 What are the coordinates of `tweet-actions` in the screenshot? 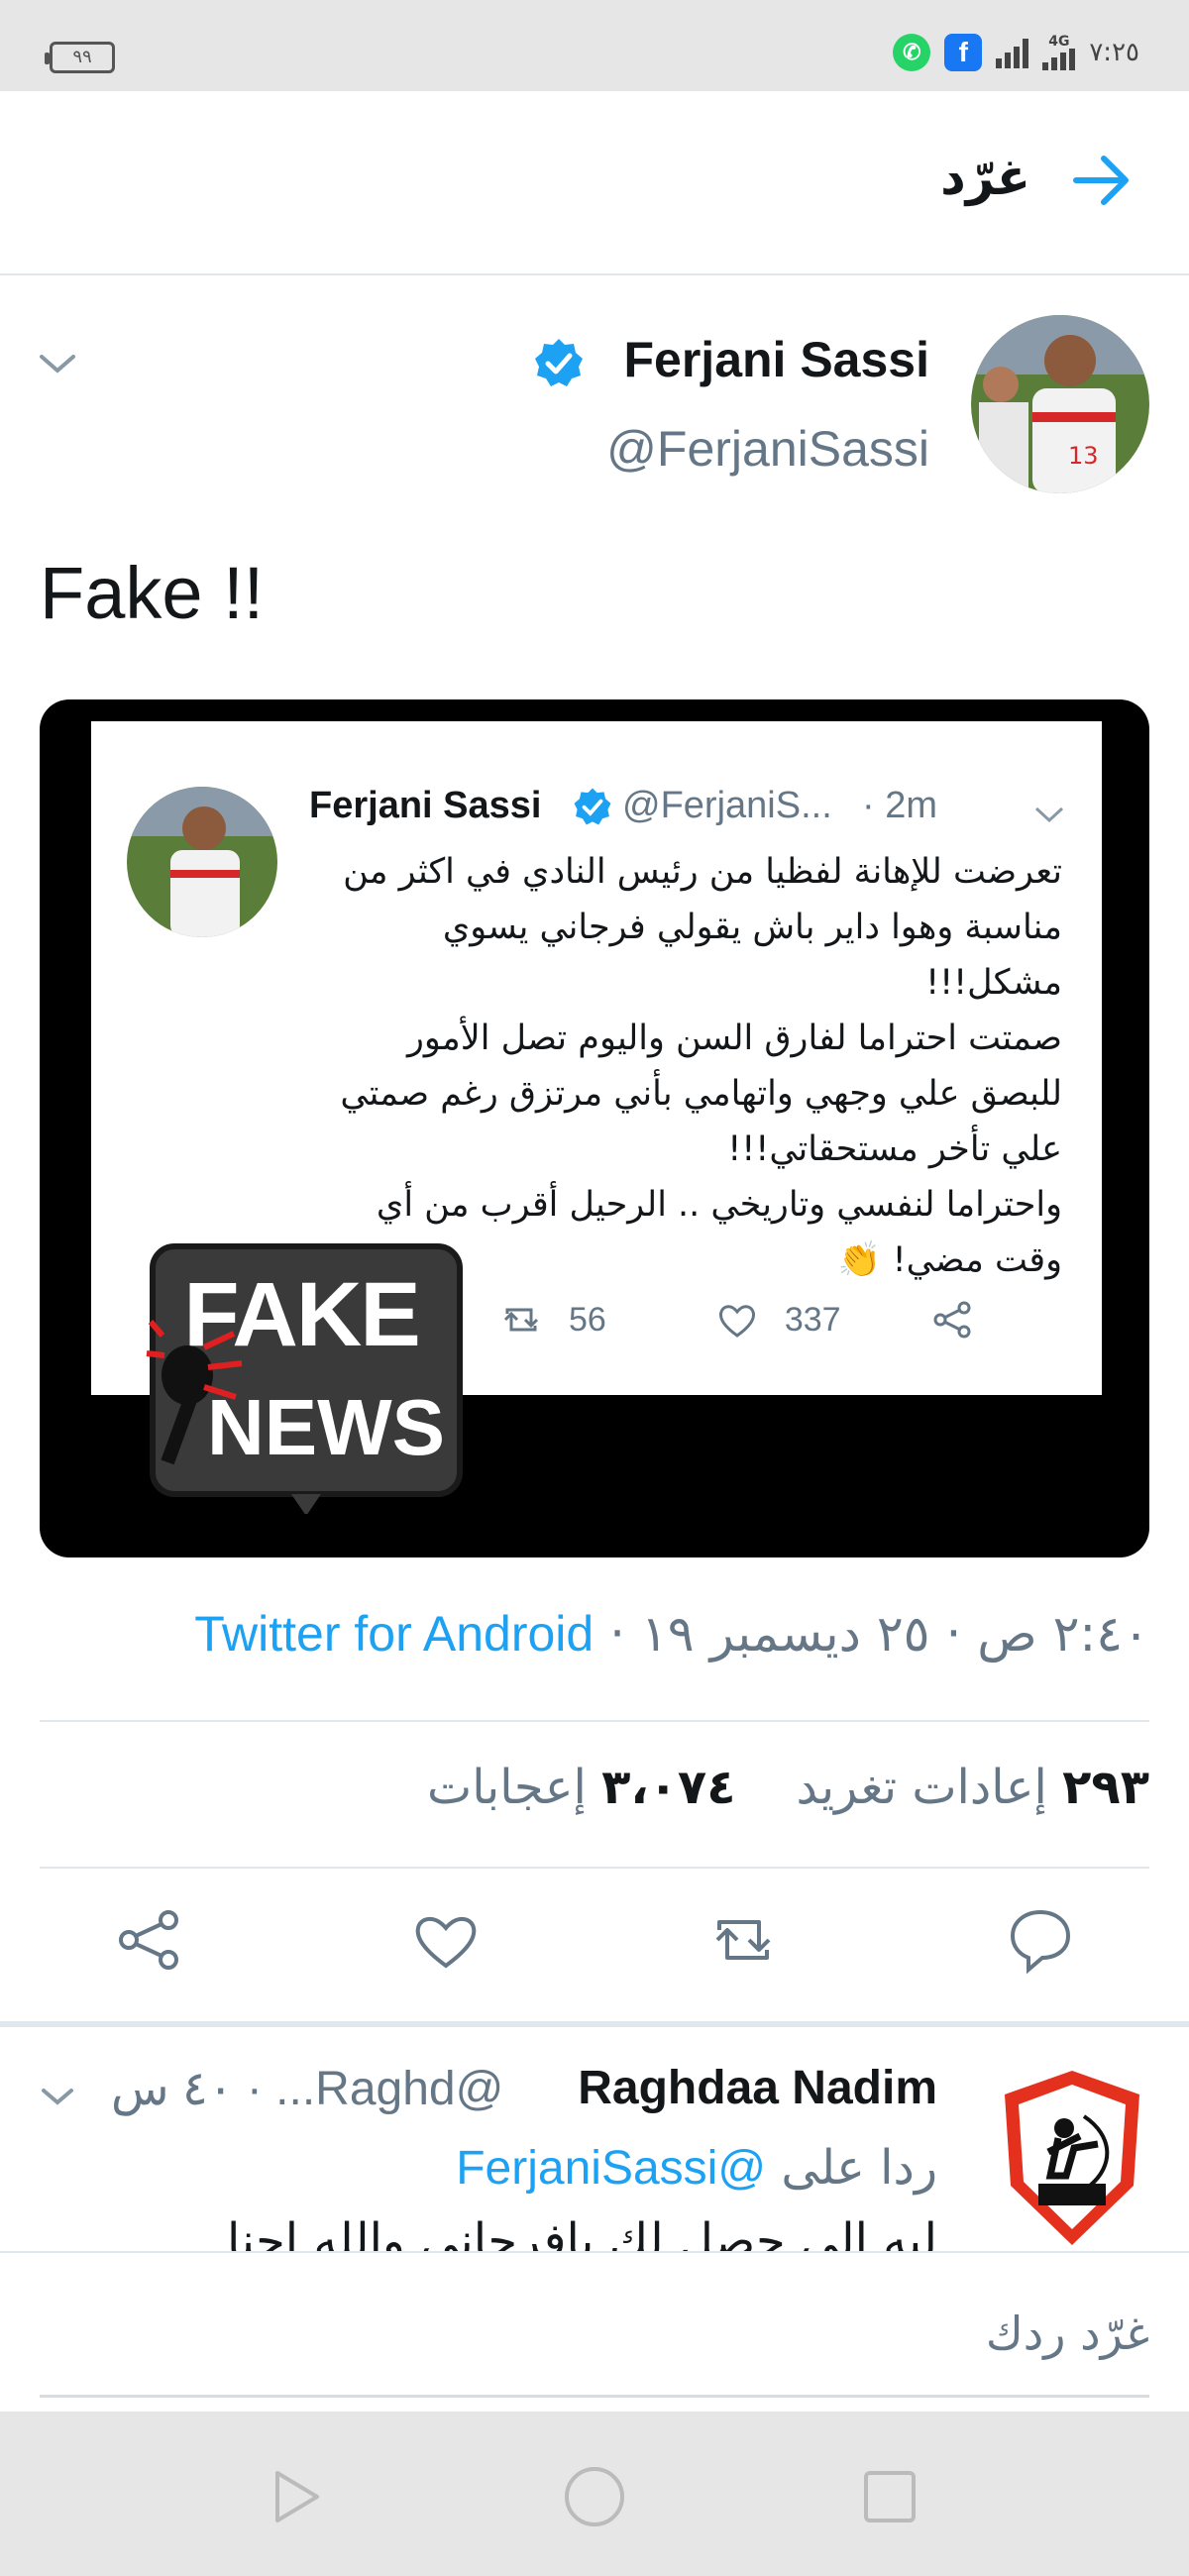 It's located at (594, 1963).